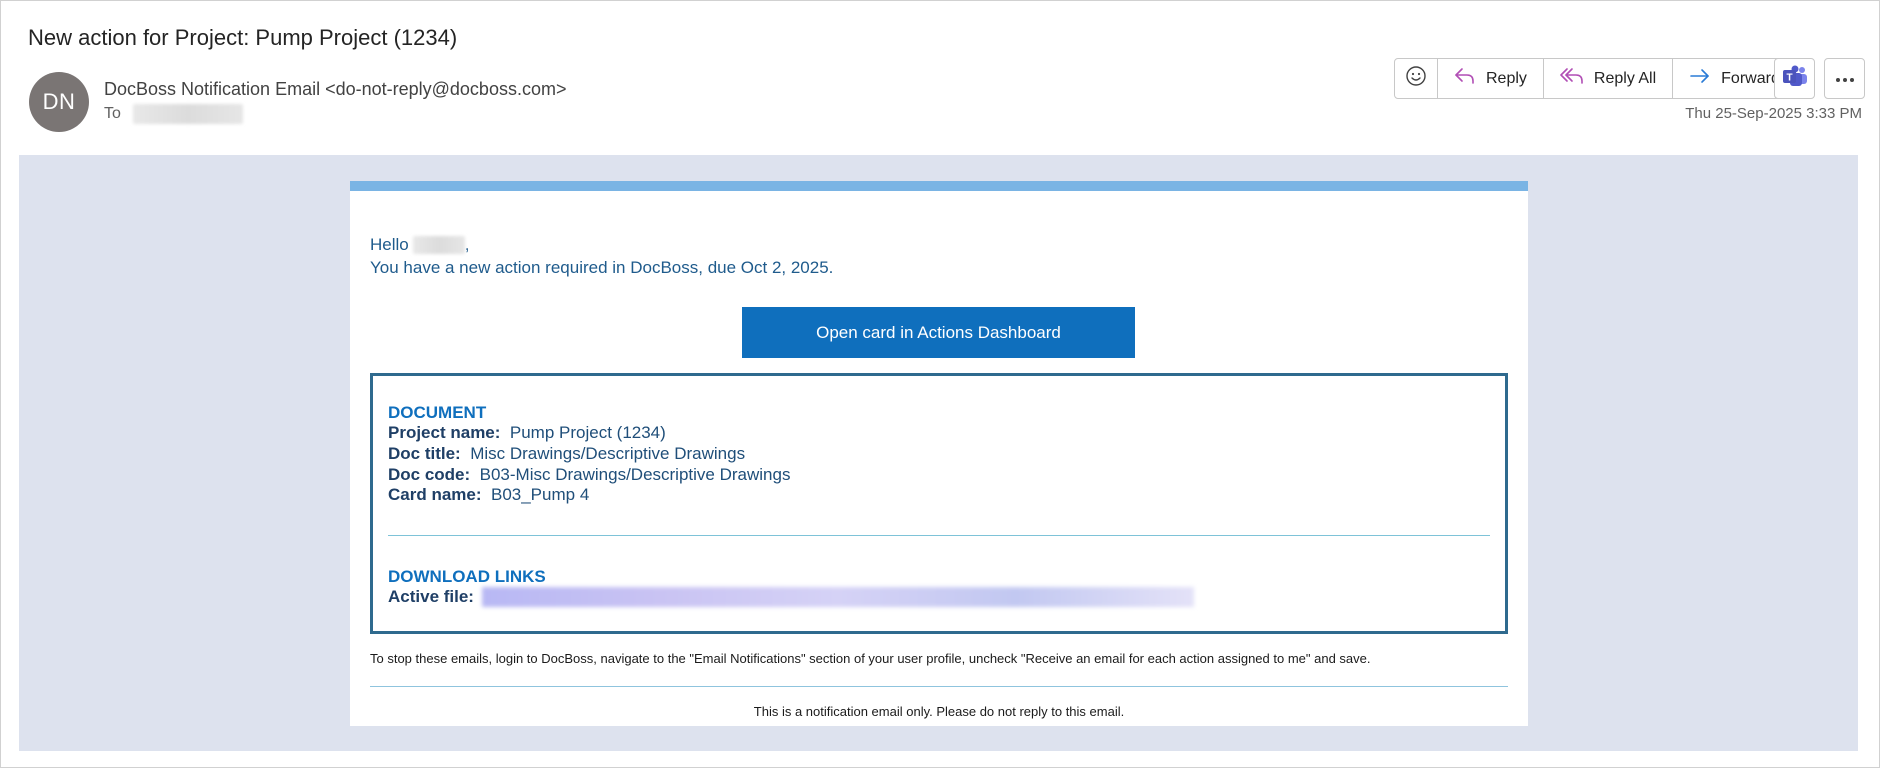  I want to click on message-toolbar: Reply Reply All Forward, so click(1595, 78).